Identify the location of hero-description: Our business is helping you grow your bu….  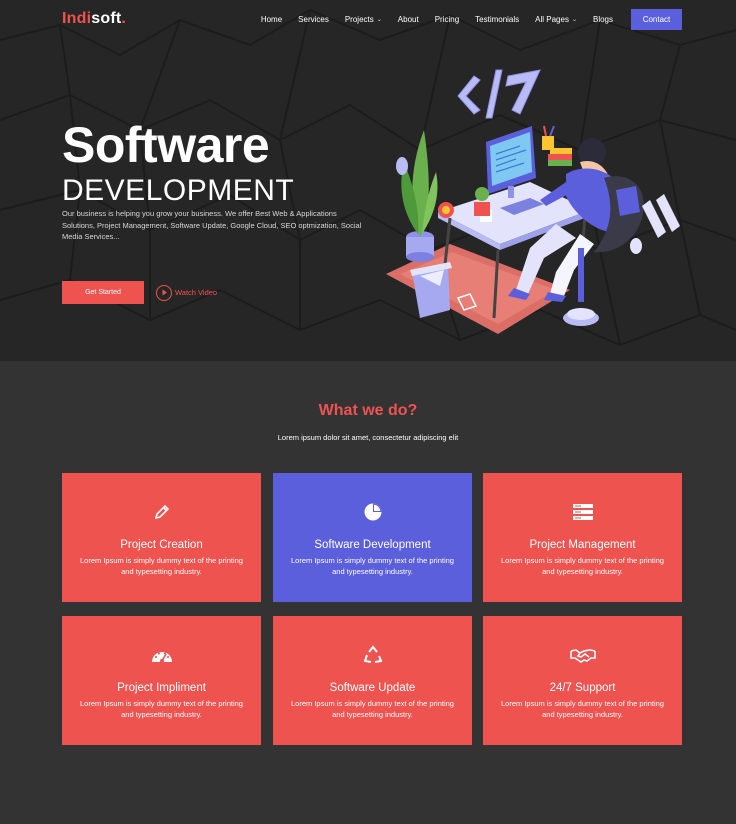
(212, 225).